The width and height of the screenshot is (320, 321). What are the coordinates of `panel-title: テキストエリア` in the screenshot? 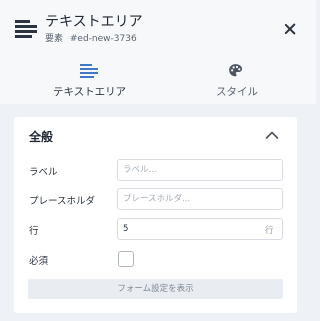 It's located at (94, 22).